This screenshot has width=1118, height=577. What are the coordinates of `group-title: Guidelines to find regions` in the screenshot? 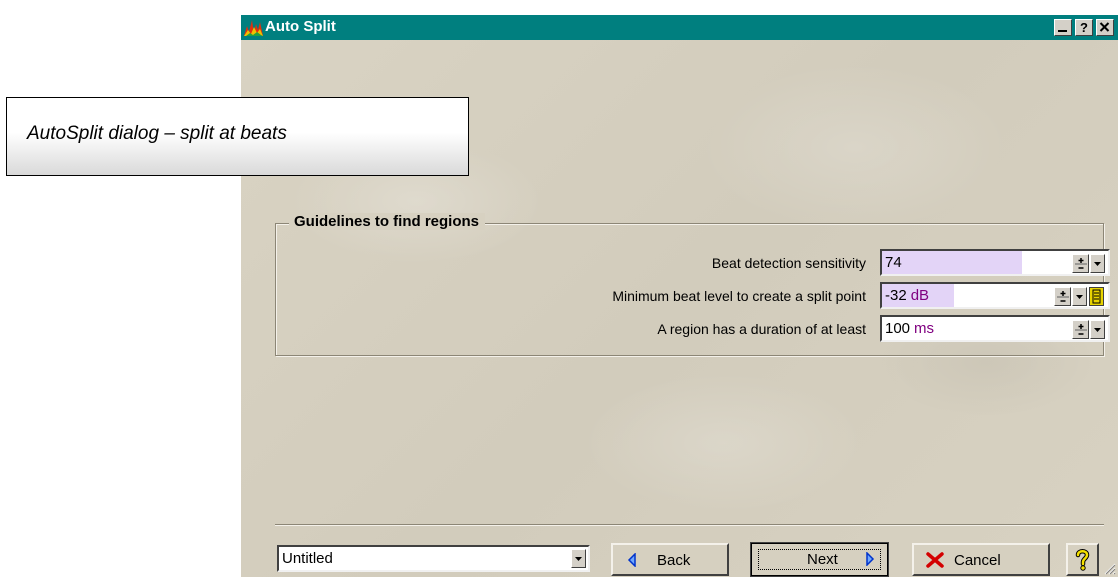 It's located at (387, 221).